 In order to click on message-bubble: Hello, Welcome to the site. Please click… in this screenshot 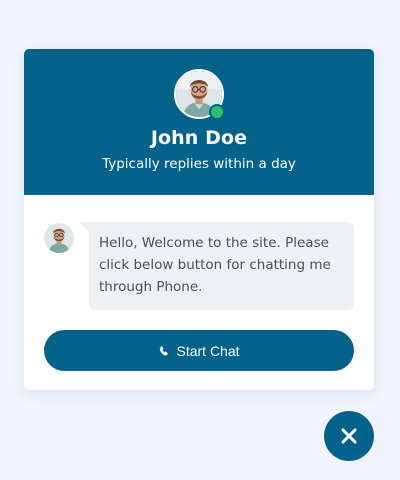, I will do `click(216, 266)`.